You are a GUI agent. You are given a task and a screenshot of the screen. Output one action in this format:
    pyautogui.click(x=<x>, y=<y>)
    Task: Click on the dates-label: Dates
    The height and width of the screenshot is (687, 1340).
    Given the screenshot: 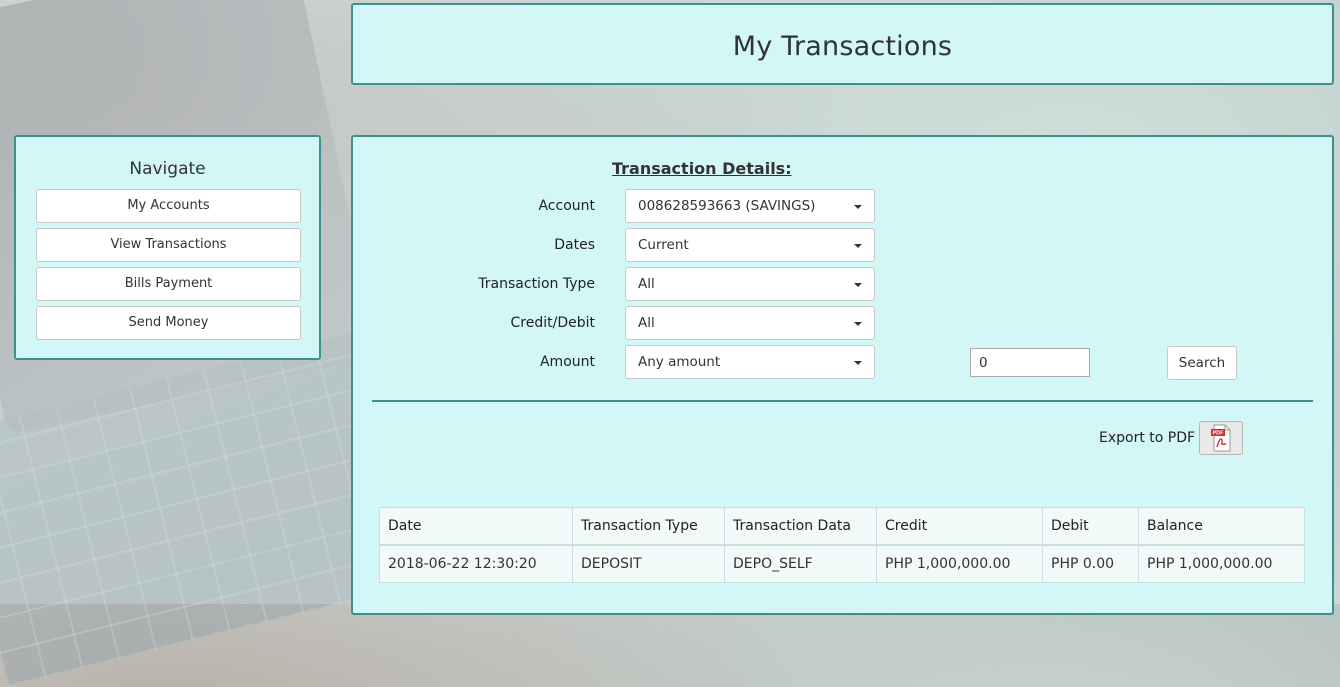 What is the action you would take?
    pyautogui.click(x=574, y=245)
    